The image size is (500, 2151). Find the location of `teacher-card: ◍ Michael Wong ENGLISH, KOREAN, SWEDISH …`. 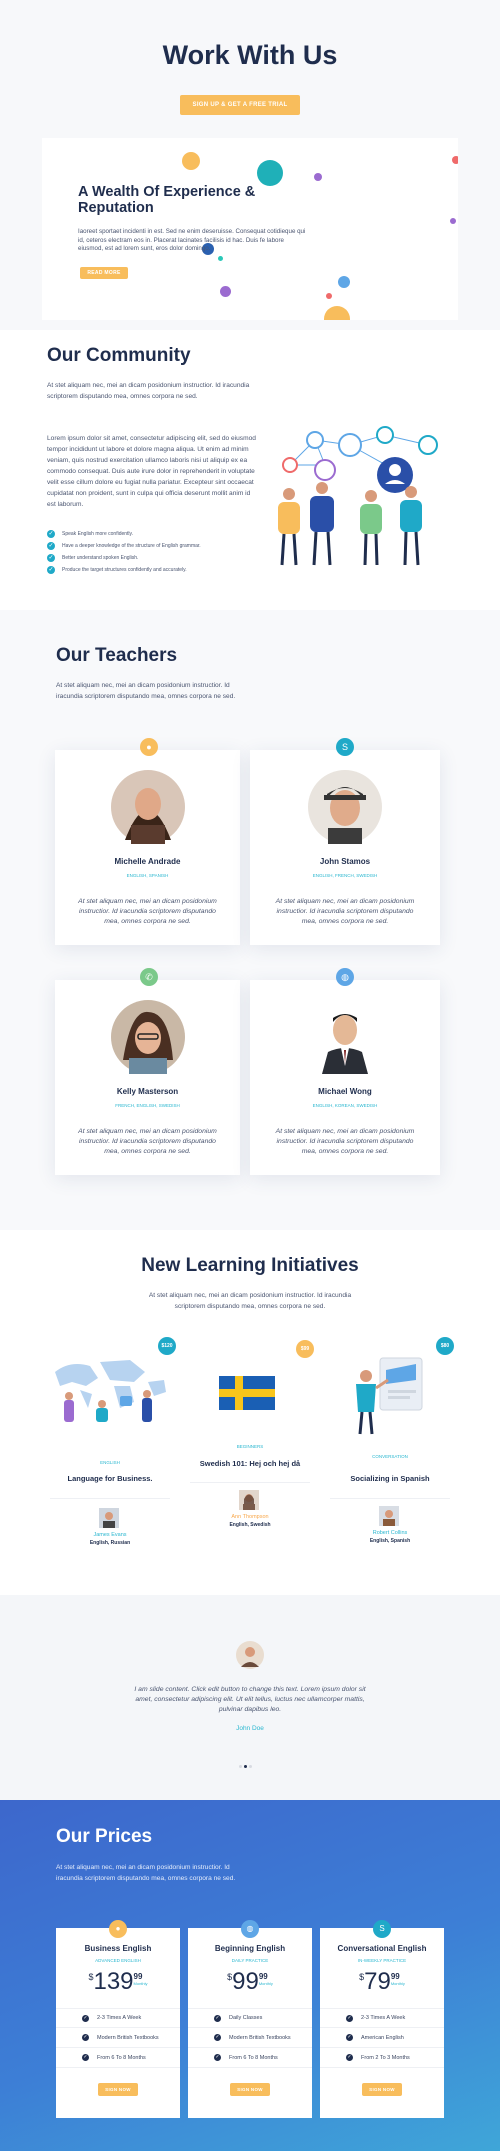

teacher-card: ◍ Michael Wong ENGLISH, KOREAN, SWEDISH … is located at coordinates (345, 1071).